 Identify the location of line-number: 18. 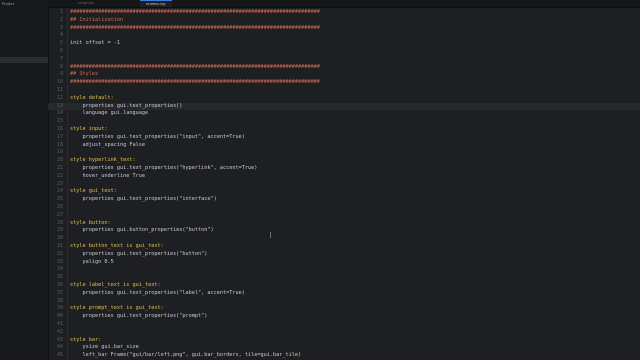
(59, 144).